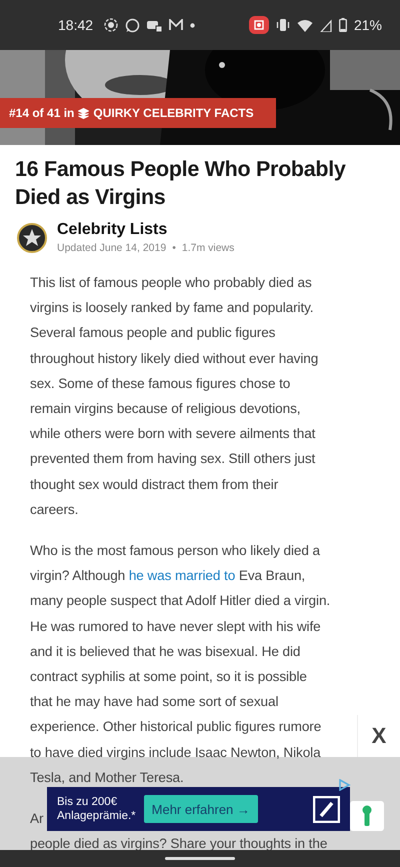 Image resolution: width=400 pixels, height=867 pixels. I want to click on chat-icon, so click(132, 25).